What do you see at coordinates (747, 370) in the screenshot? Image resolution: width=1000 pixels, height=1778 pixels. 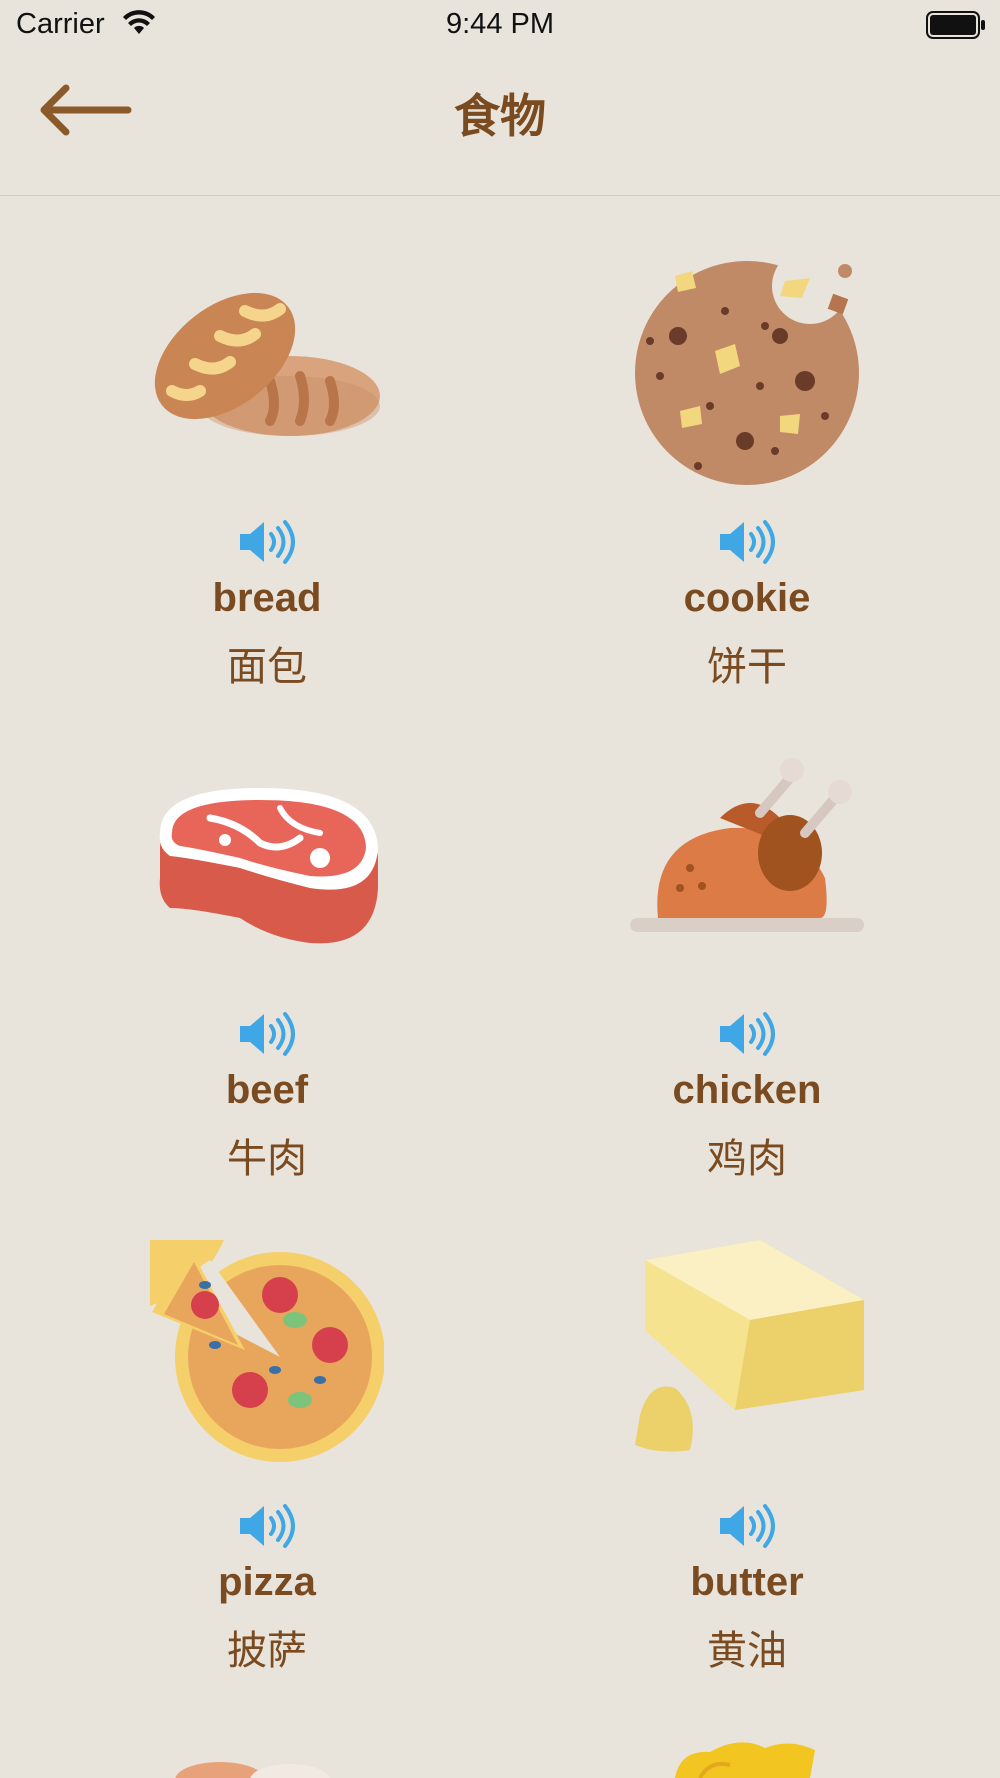 I see `cookie-icon` at bounding box center [747, 370].